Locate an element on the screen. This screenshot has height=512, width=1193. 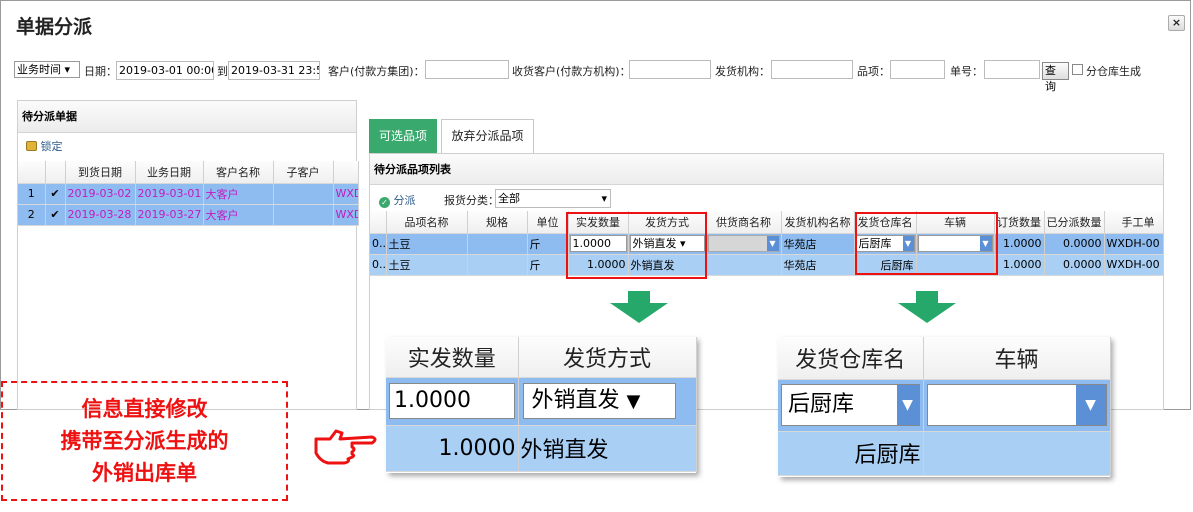
supplier-select: ▼ is located at coordinates (743, 243).